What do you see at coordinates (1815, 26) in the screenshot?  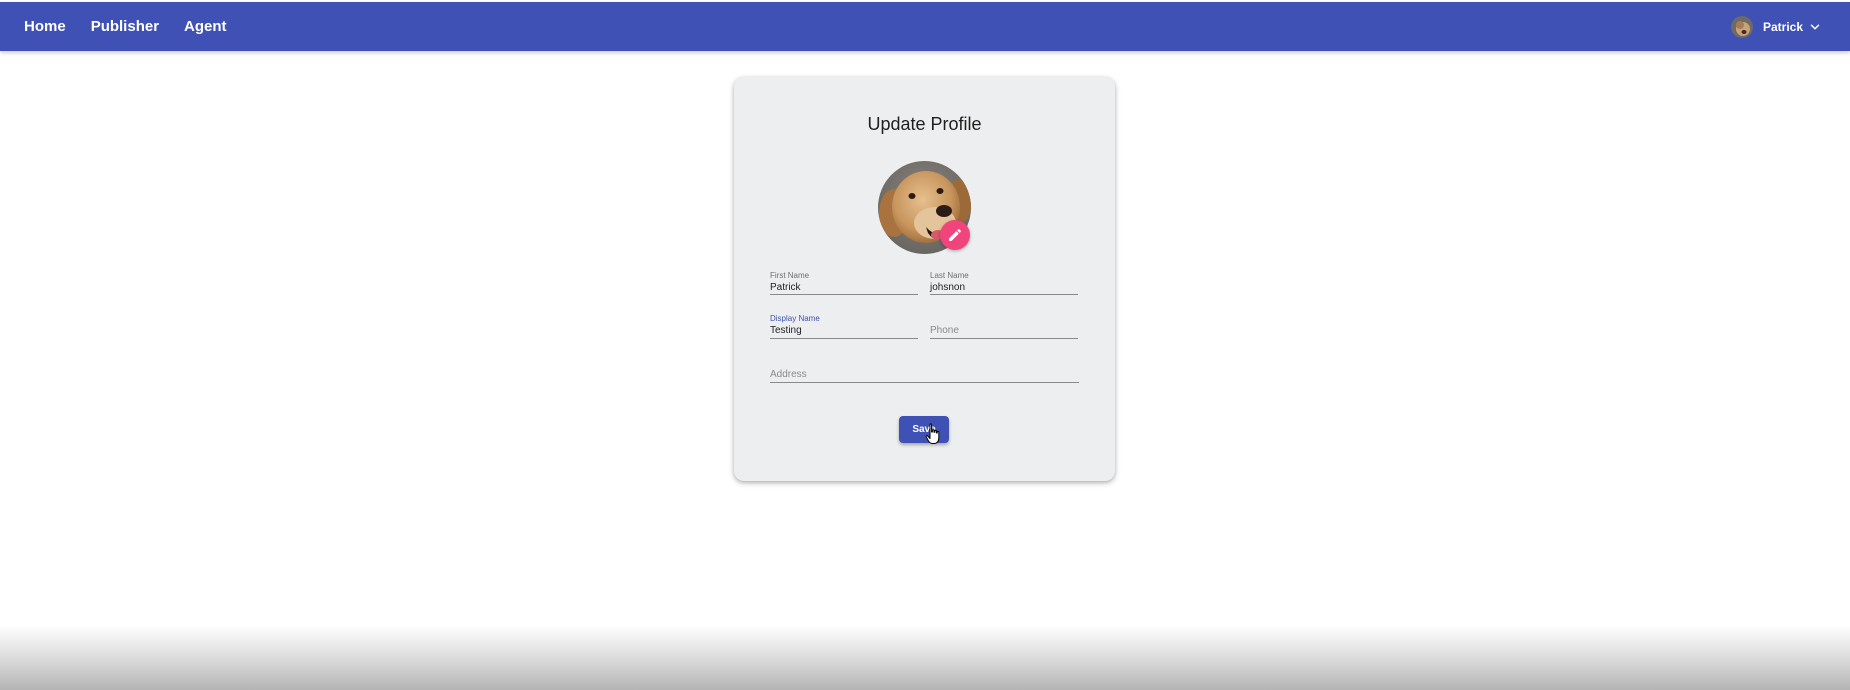 I see `chevron-down-icon` at bounding box center [1815, 26].